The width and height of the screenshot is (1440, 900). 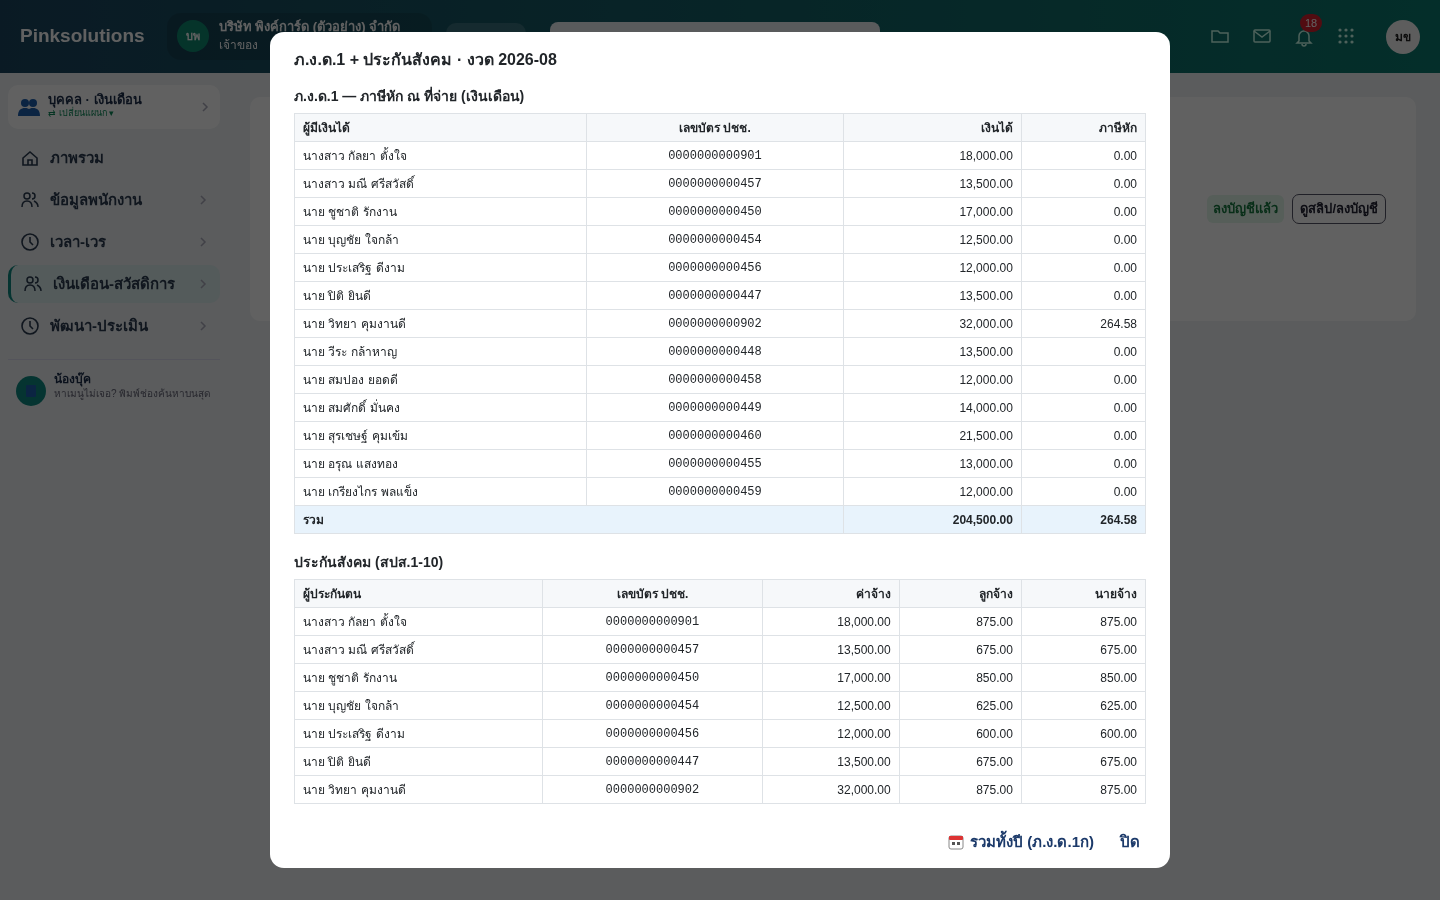 What do you see at coordinates (440, 463) in the screenshot?
I see `table-cell: นาย อรุณ แสงทอง` at bounding box center [440, 463].